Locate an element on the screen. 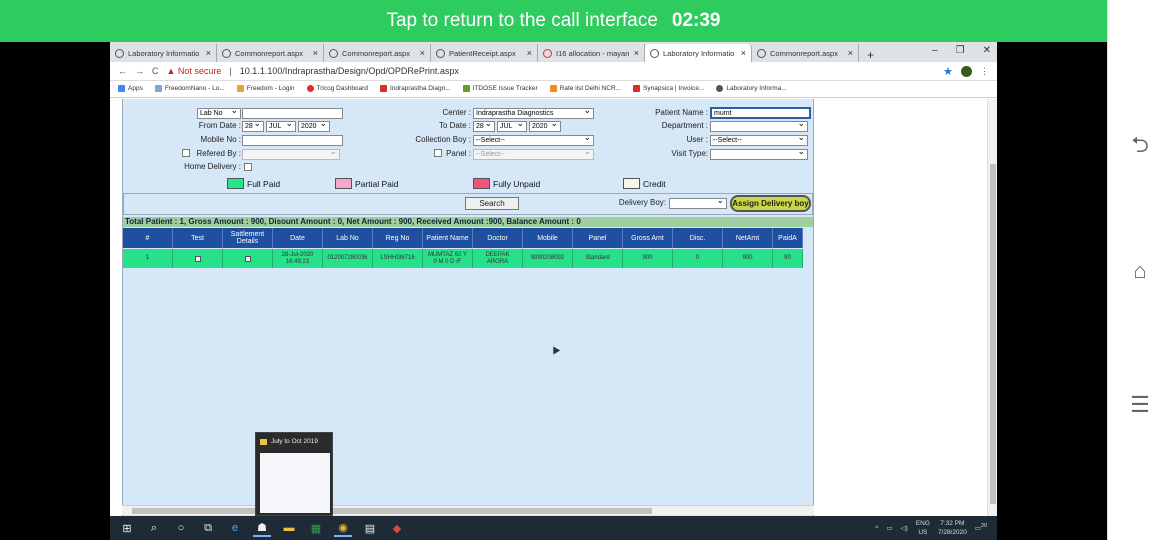 The height and width of the screenshot is (540, 1170). minimize-icon: – is located at coordinates (935, 50).